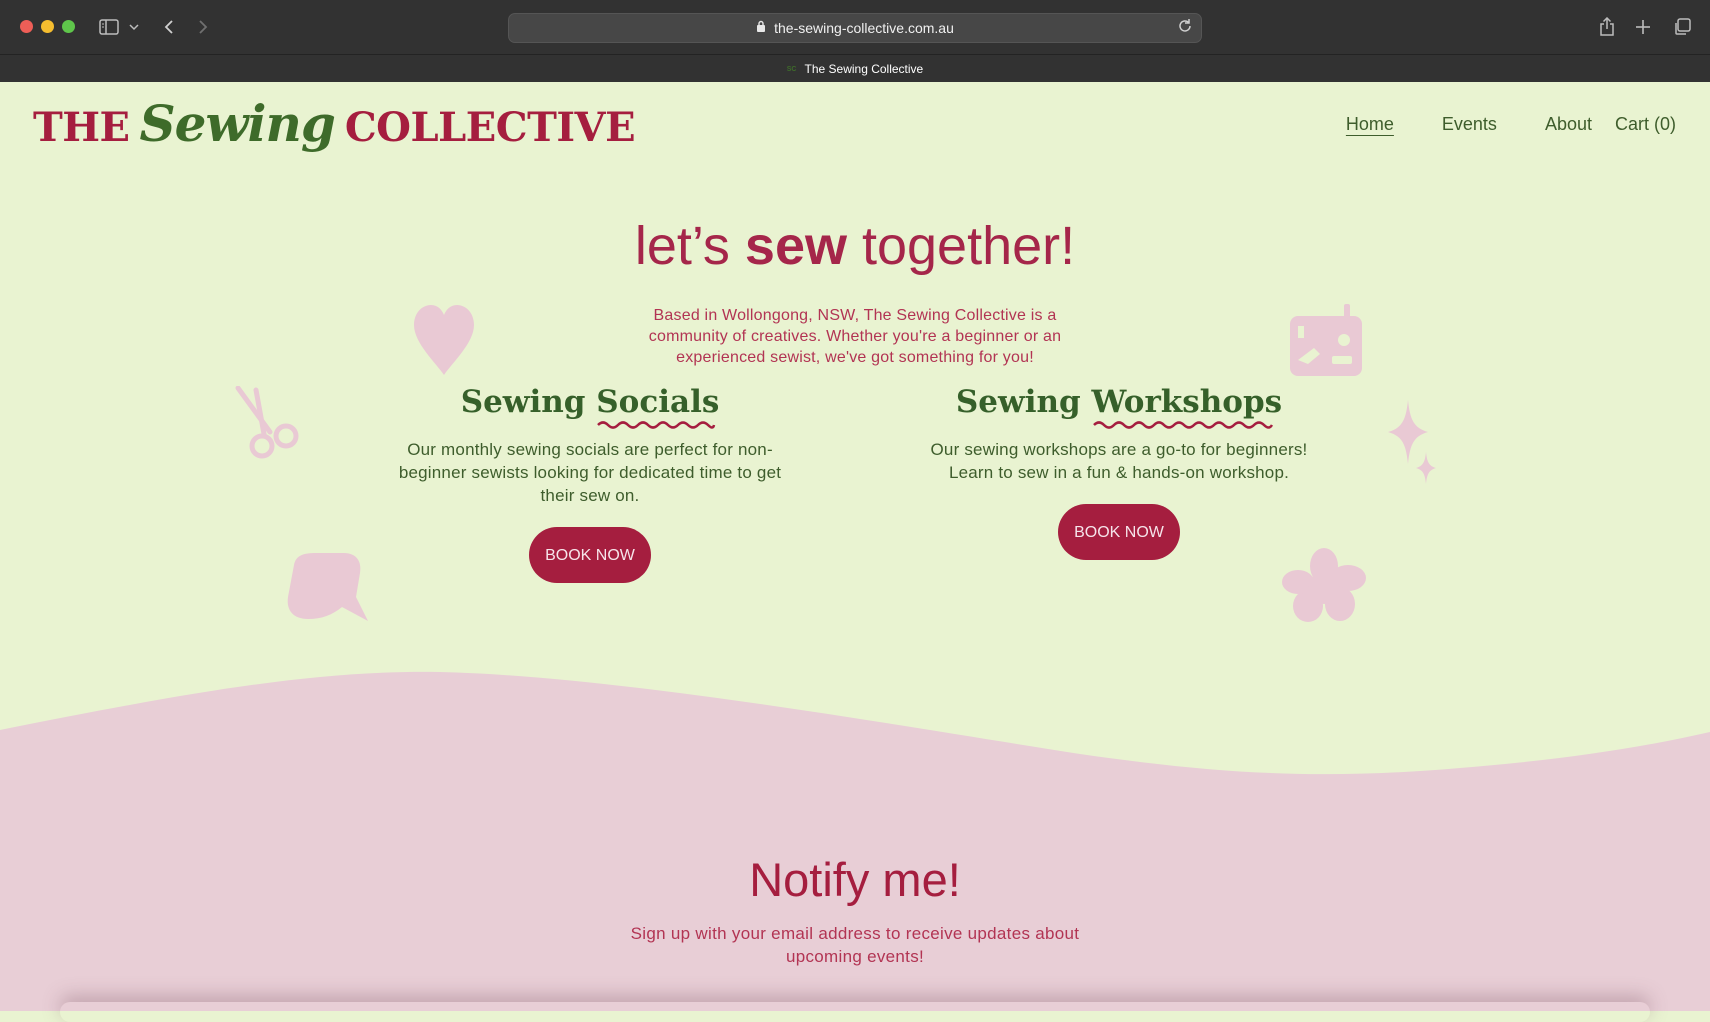  What do you see at coordinates (327, 587) in the screenshot?
I see `speech-bubble-icon` at bounding box center [327, 587].